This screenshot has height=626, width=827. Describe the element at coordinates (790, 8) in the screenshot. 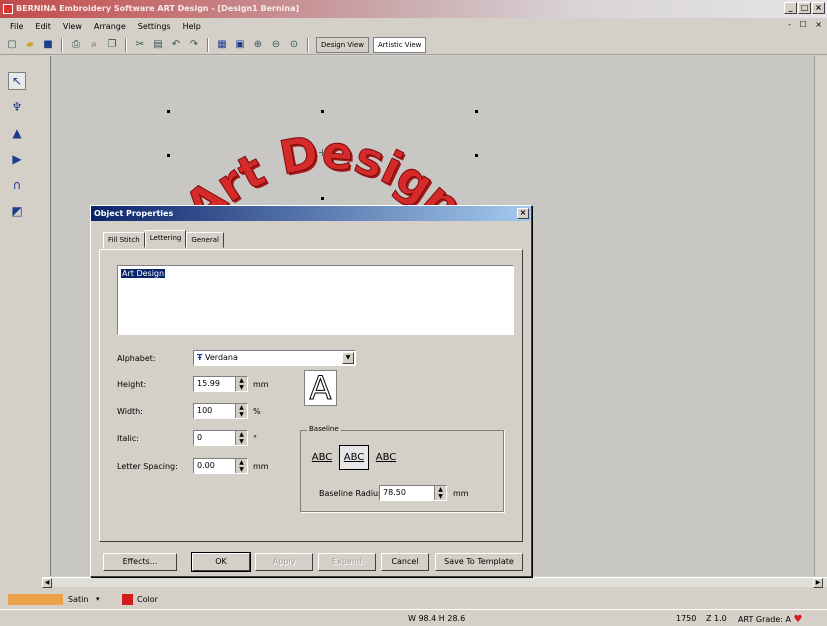

I see `minimize-button: _` at that location.